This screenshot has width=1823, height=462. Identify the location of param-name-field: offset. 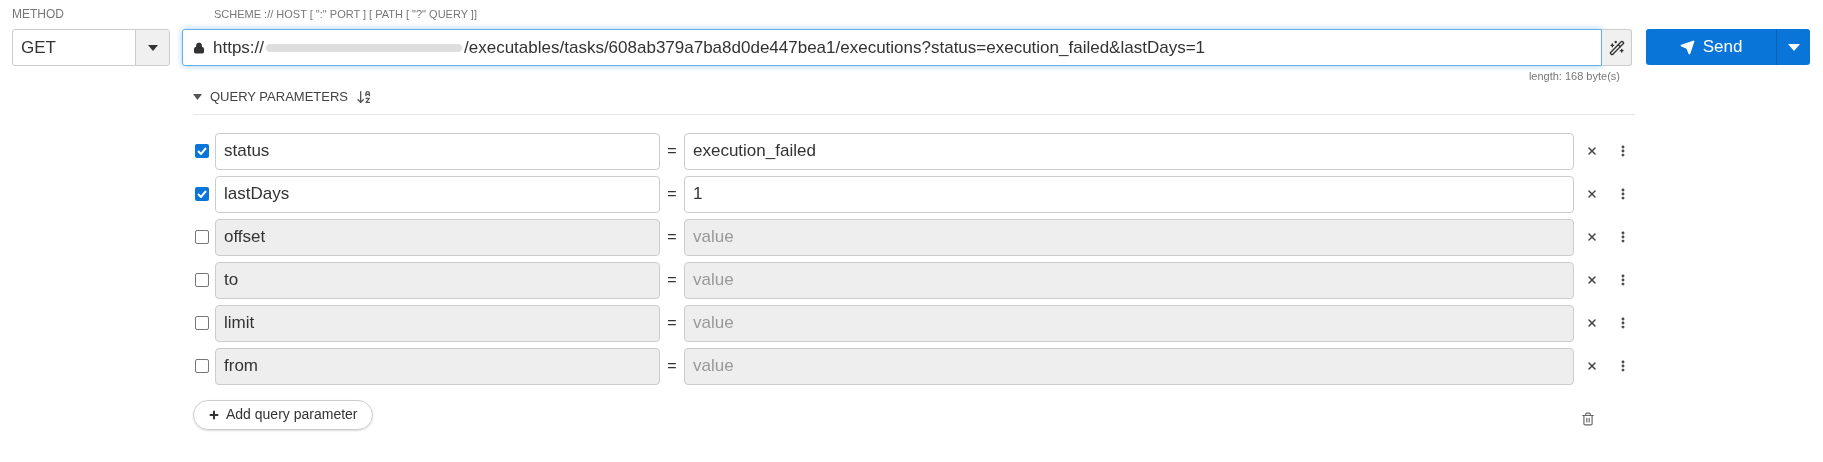
(437, 237).